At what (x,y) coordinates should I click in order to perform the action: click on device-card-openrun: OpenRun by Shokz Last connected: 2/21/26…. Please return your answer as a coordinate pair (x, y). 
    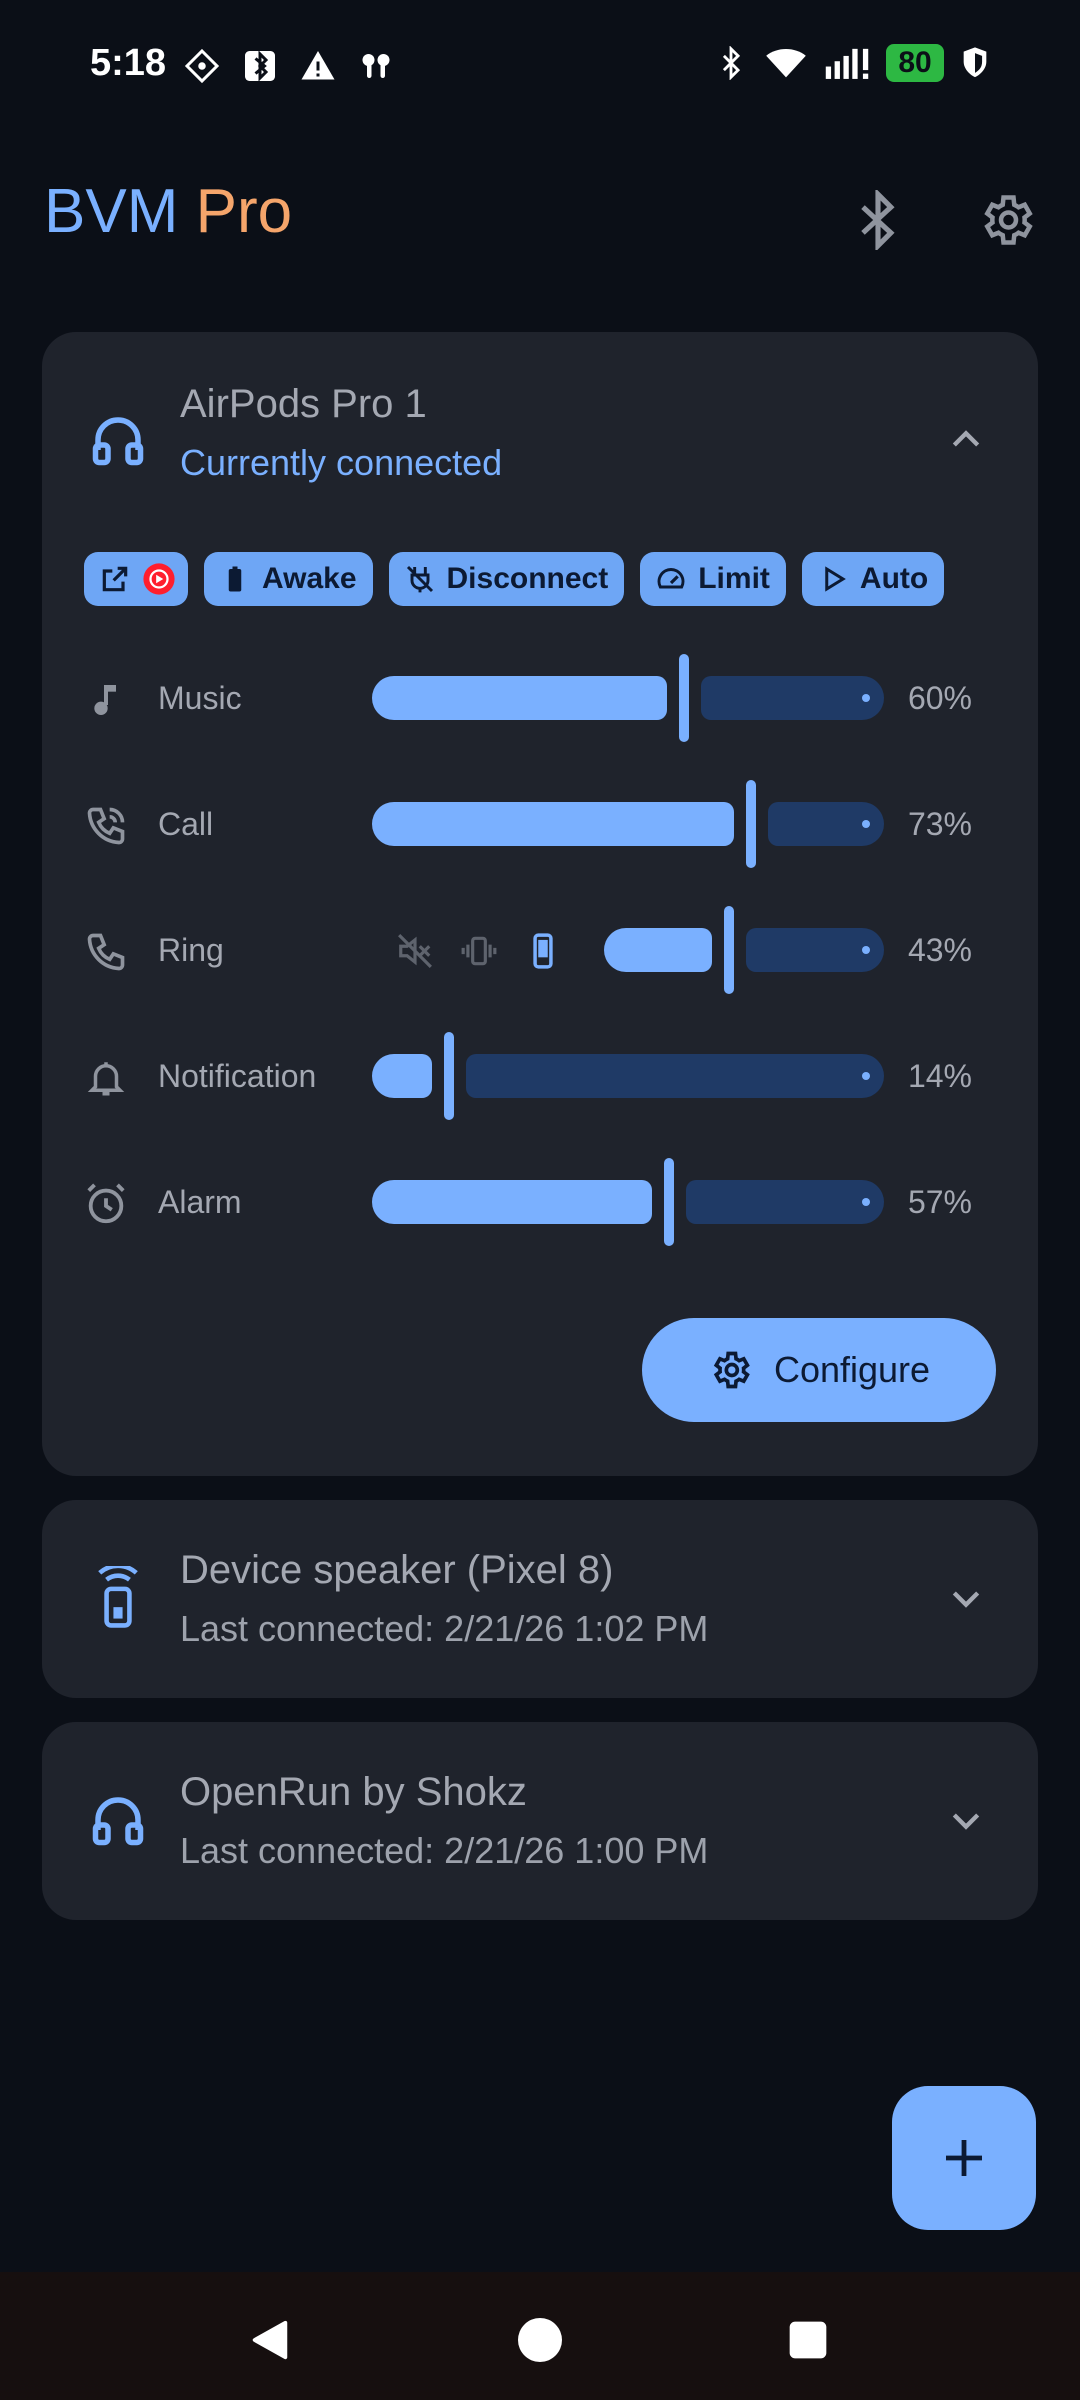
    Looking at the image, I should click on (540, 1821).